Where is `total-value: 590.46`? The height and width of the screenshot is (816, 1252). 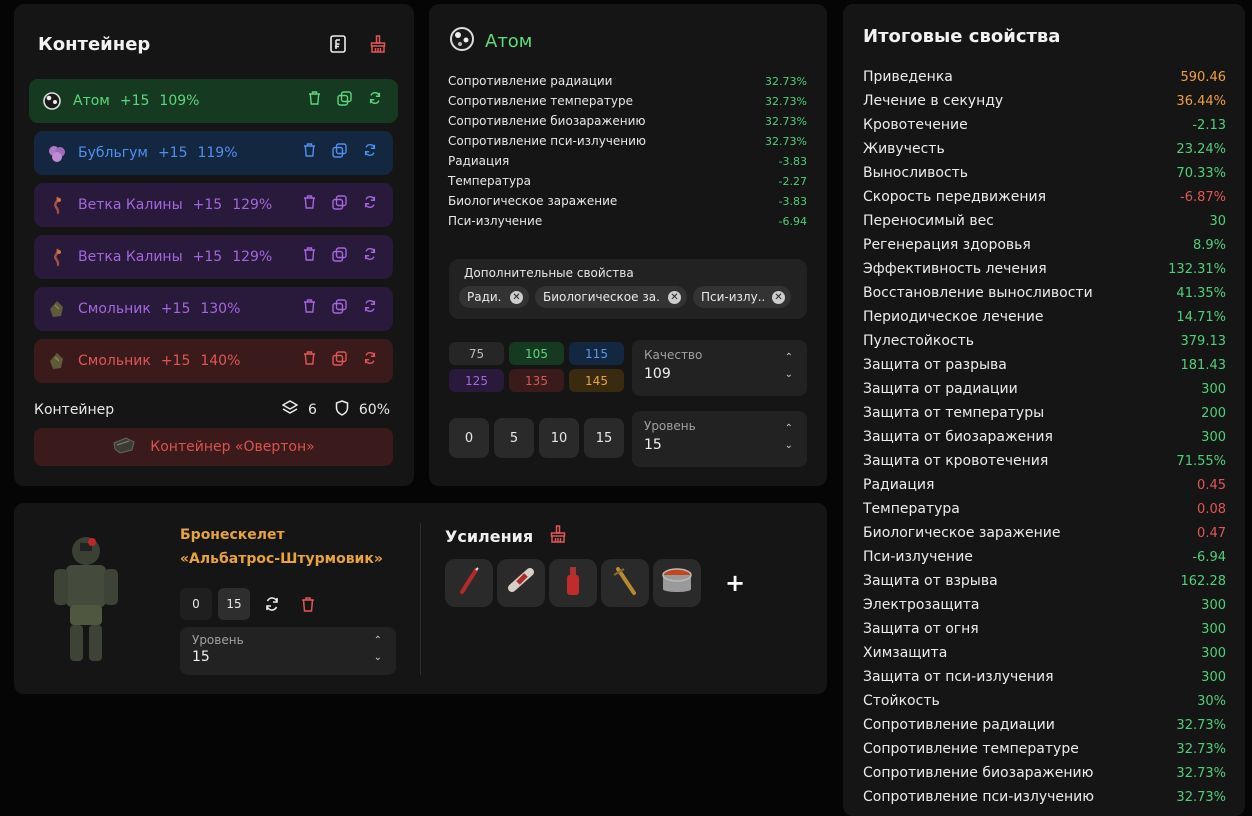 total-value: 590.46 is located at coordinates (1203, 77).